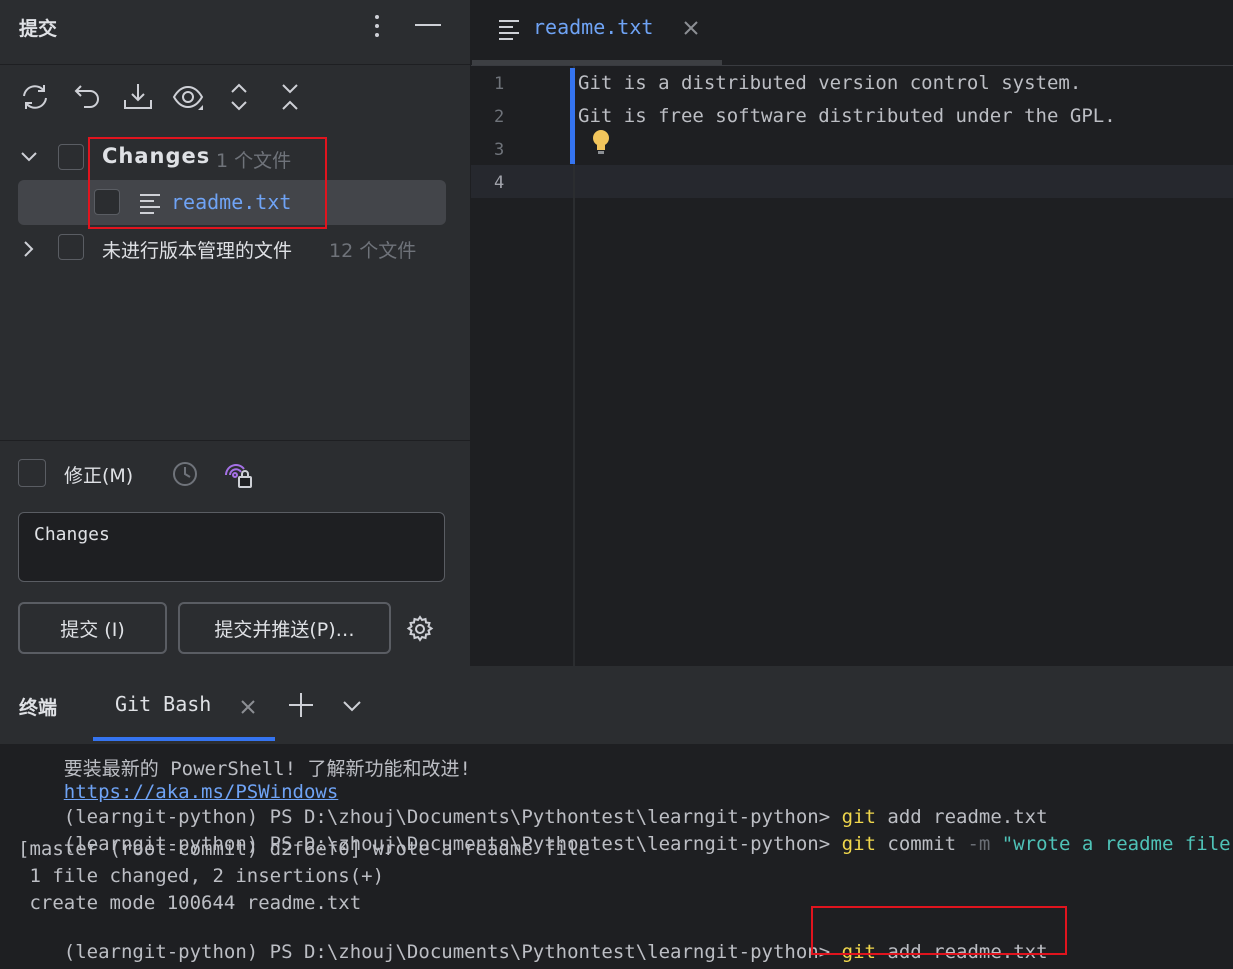  Describe the element at coordinates (197, 249) in the screenshot. I see `unversioned-group-label: 未进行版本管理的文件` at that location.